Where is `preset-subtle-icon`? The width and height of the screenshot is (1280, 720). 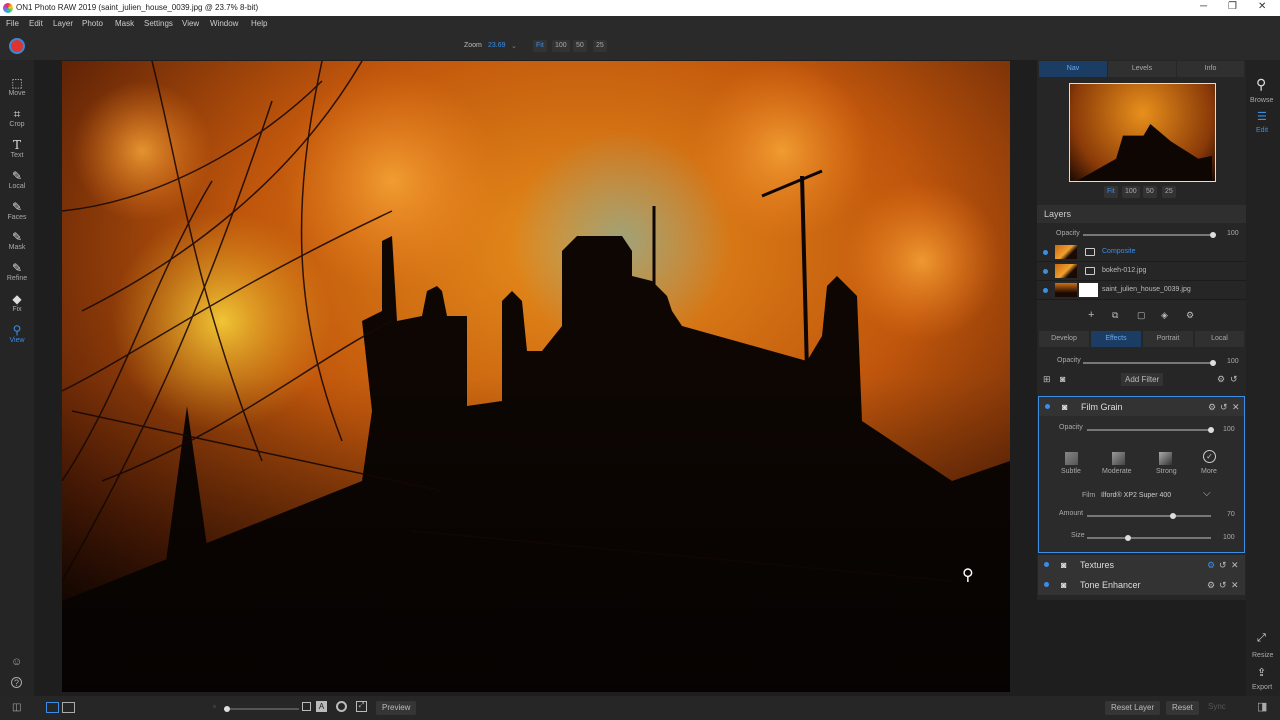
preset-subtle-icon is located at coordinates (1071, 458).